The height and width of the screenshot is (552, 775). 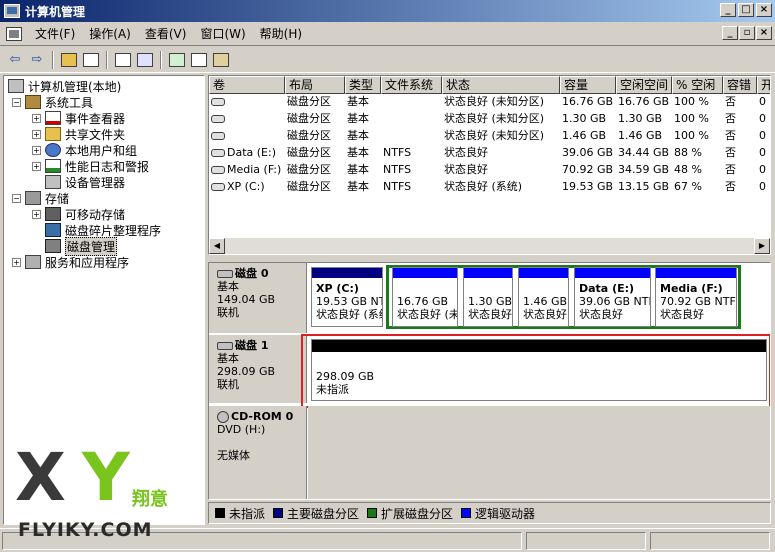 What do you see at coordinates (221, 60) in the screenshot?
I see `disk-settings-icon` at bounding box center [221, 60].